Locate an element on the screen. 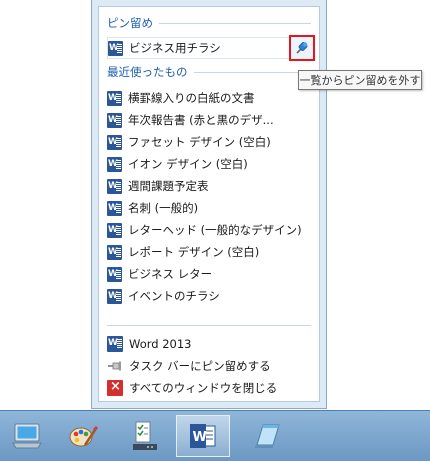 The height and width of the screenshot is (461, 430). svg-text: W is located at coordinates (200, 437).